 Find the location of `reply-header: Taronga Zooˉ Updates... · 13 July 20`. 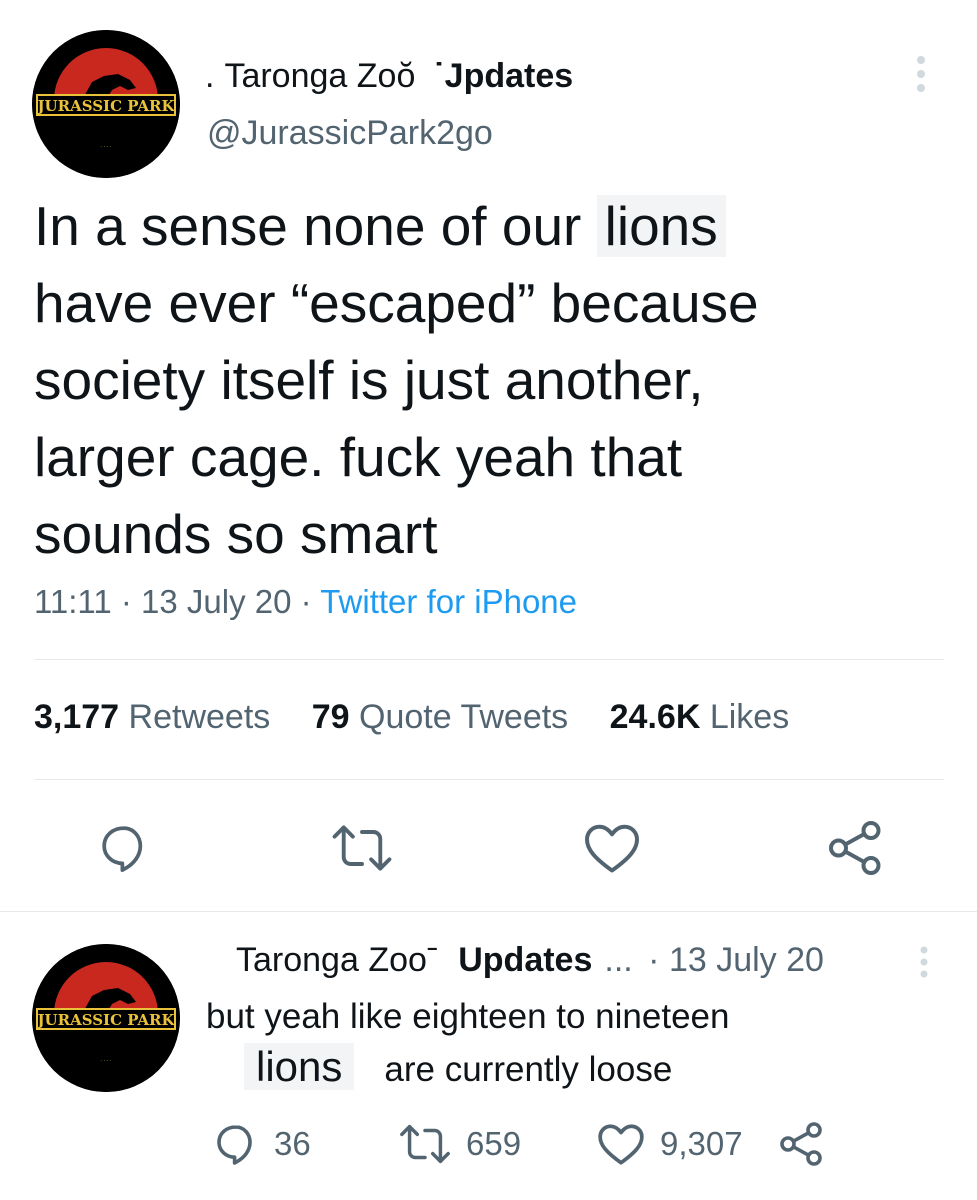

reply-header: Taronga Zooˉ Updates... · 13 July 20 is located at coordinates (530, 960).